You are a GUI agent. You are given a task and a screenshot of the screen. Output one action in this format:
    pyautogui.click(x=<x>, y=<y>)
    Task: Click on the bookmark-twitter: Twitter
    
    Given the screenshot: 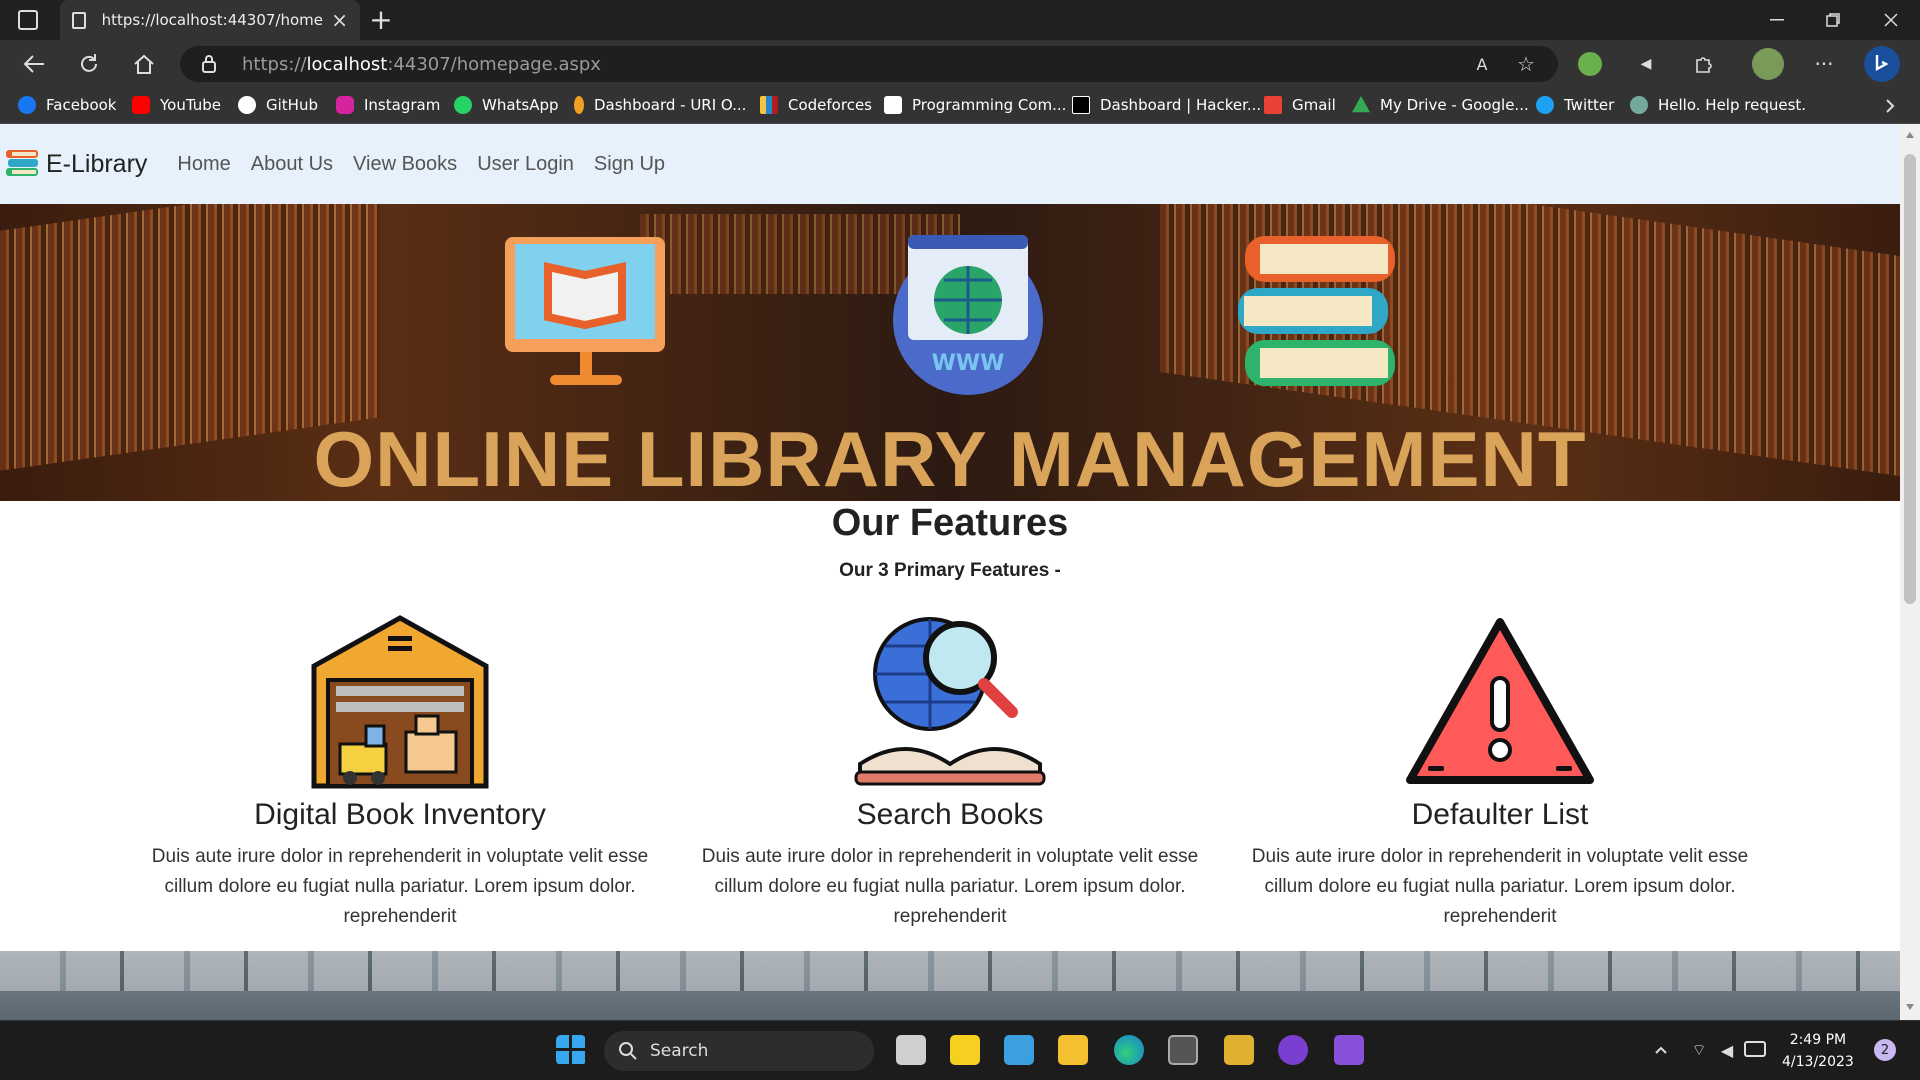 What is the action you would take?
    pyautogui.click(x=1575, y=105)
    